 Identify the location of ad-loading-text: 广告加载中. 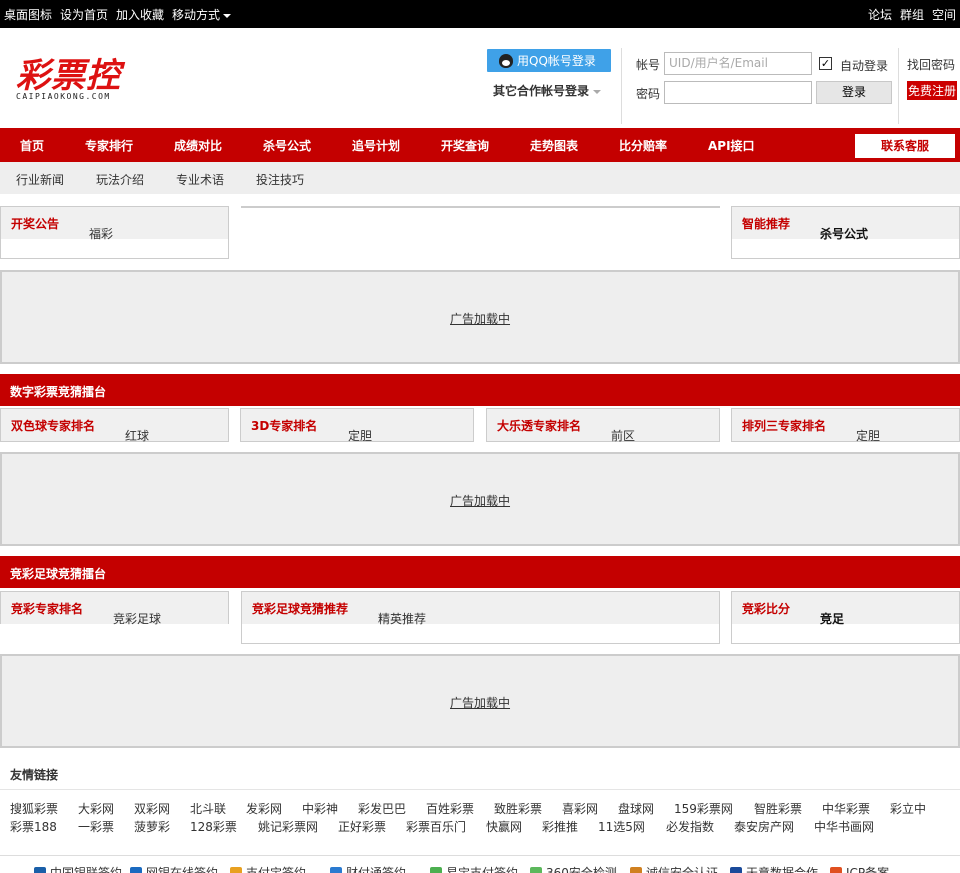
(480, 703).